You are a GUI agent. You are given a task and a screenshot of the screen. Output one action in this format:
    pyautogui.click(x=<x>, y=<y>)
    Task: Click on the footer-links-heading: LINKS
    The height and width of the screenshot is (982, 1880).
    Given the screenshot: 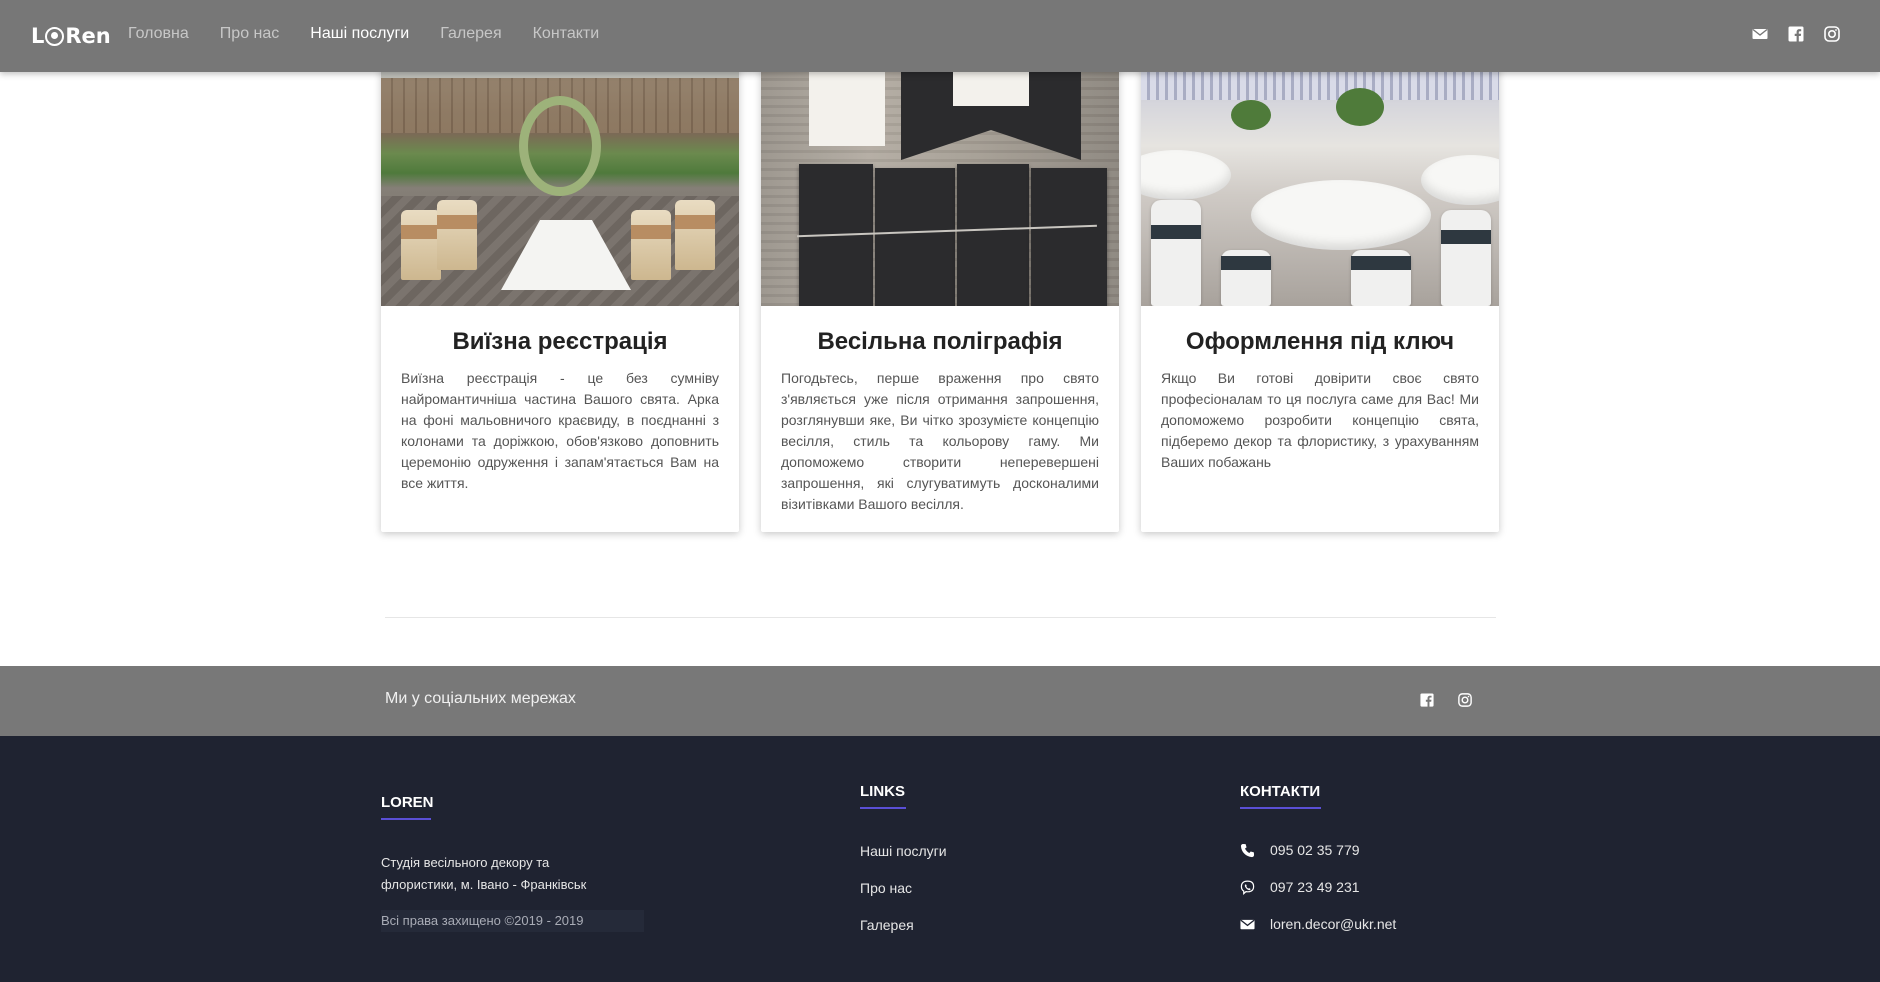 What is the action you would take?
    pyautogui.click(x=883, y=796)
    